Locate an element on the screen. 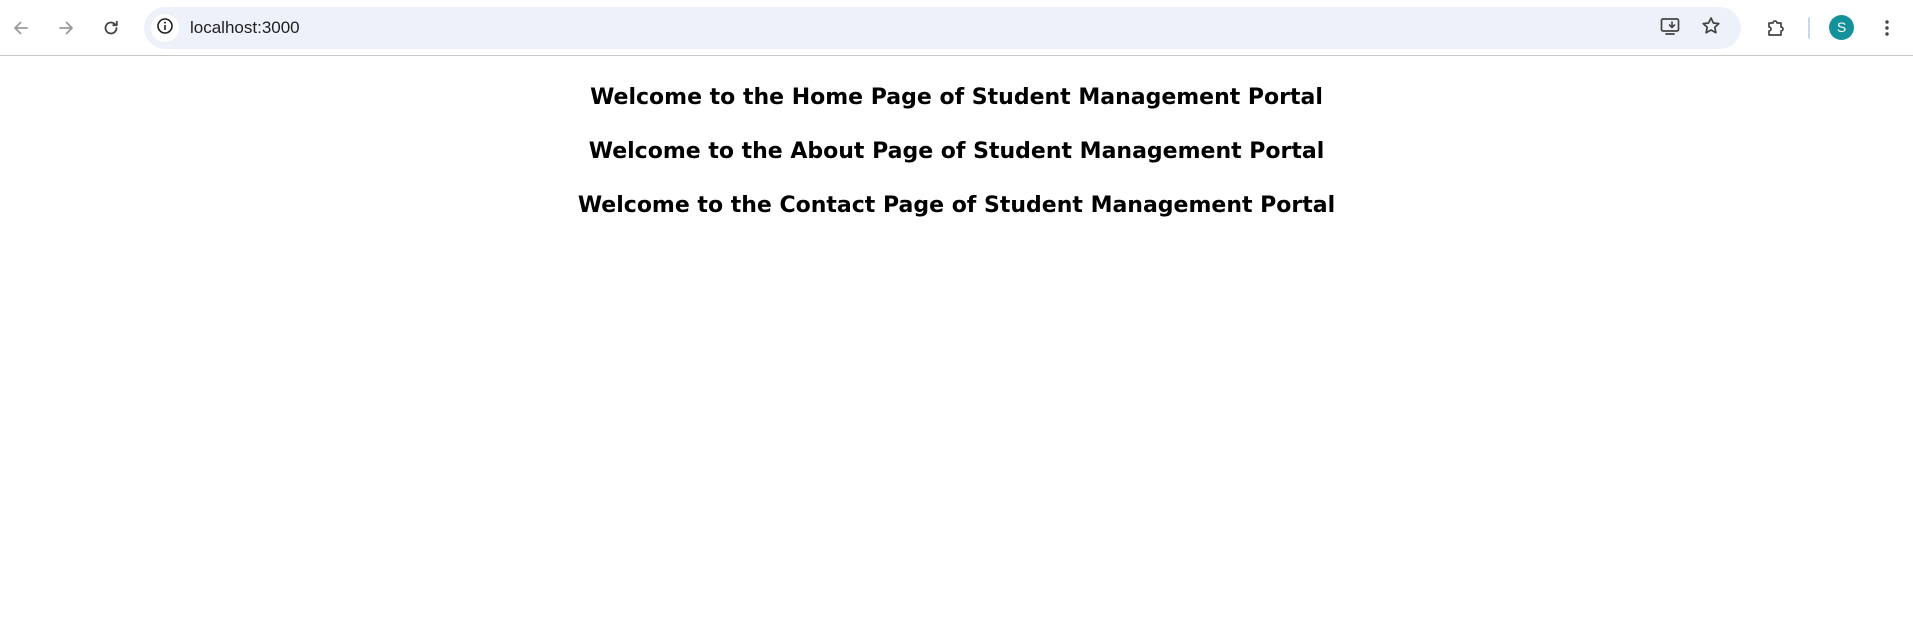  browser-menu-button is located at coordinates (1887, 28).